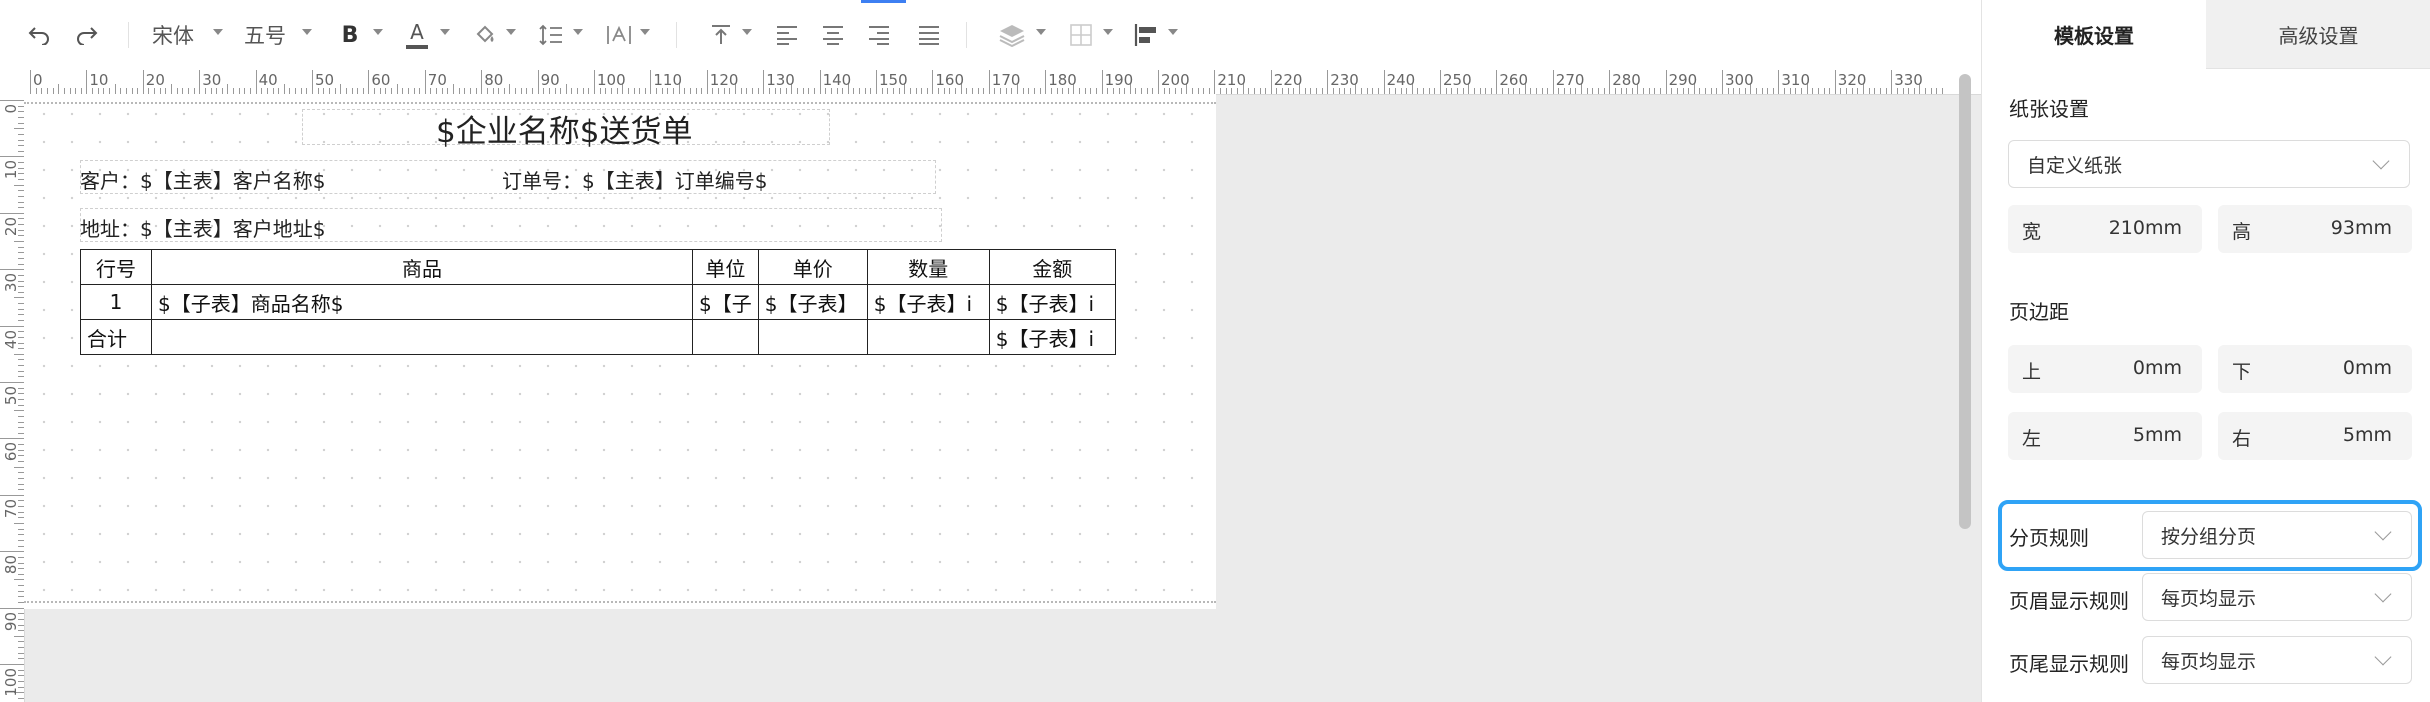  Describe the element at coordinates (2315, 369) in the screenshot. I see `margin-bottom-field: 下 0mm` at that location.